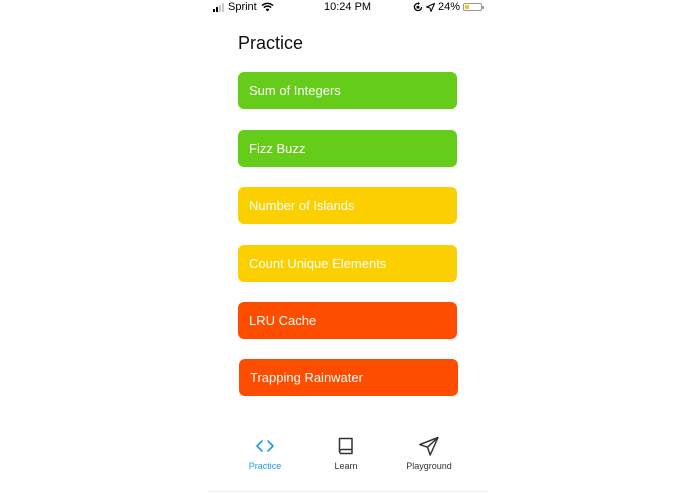  Describe the element at coordinates (345, 446) in the screenshot. I see `book-icon` at that location.